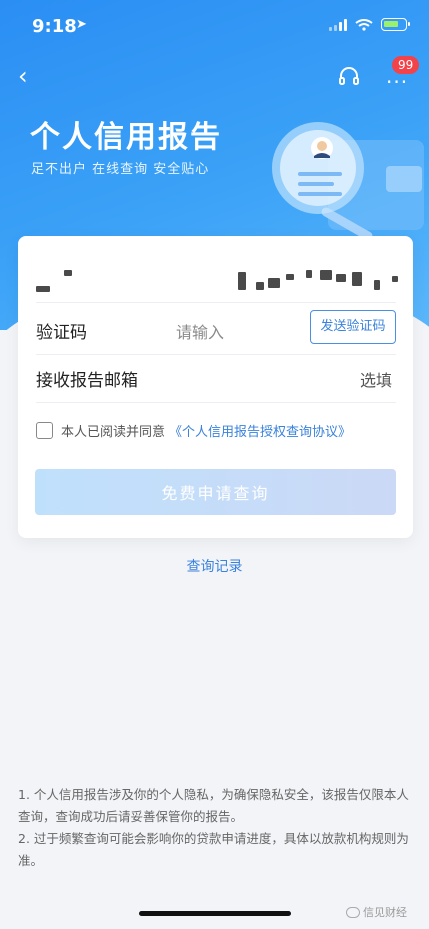  I want to click on phone-number-row, so click(217, 284).